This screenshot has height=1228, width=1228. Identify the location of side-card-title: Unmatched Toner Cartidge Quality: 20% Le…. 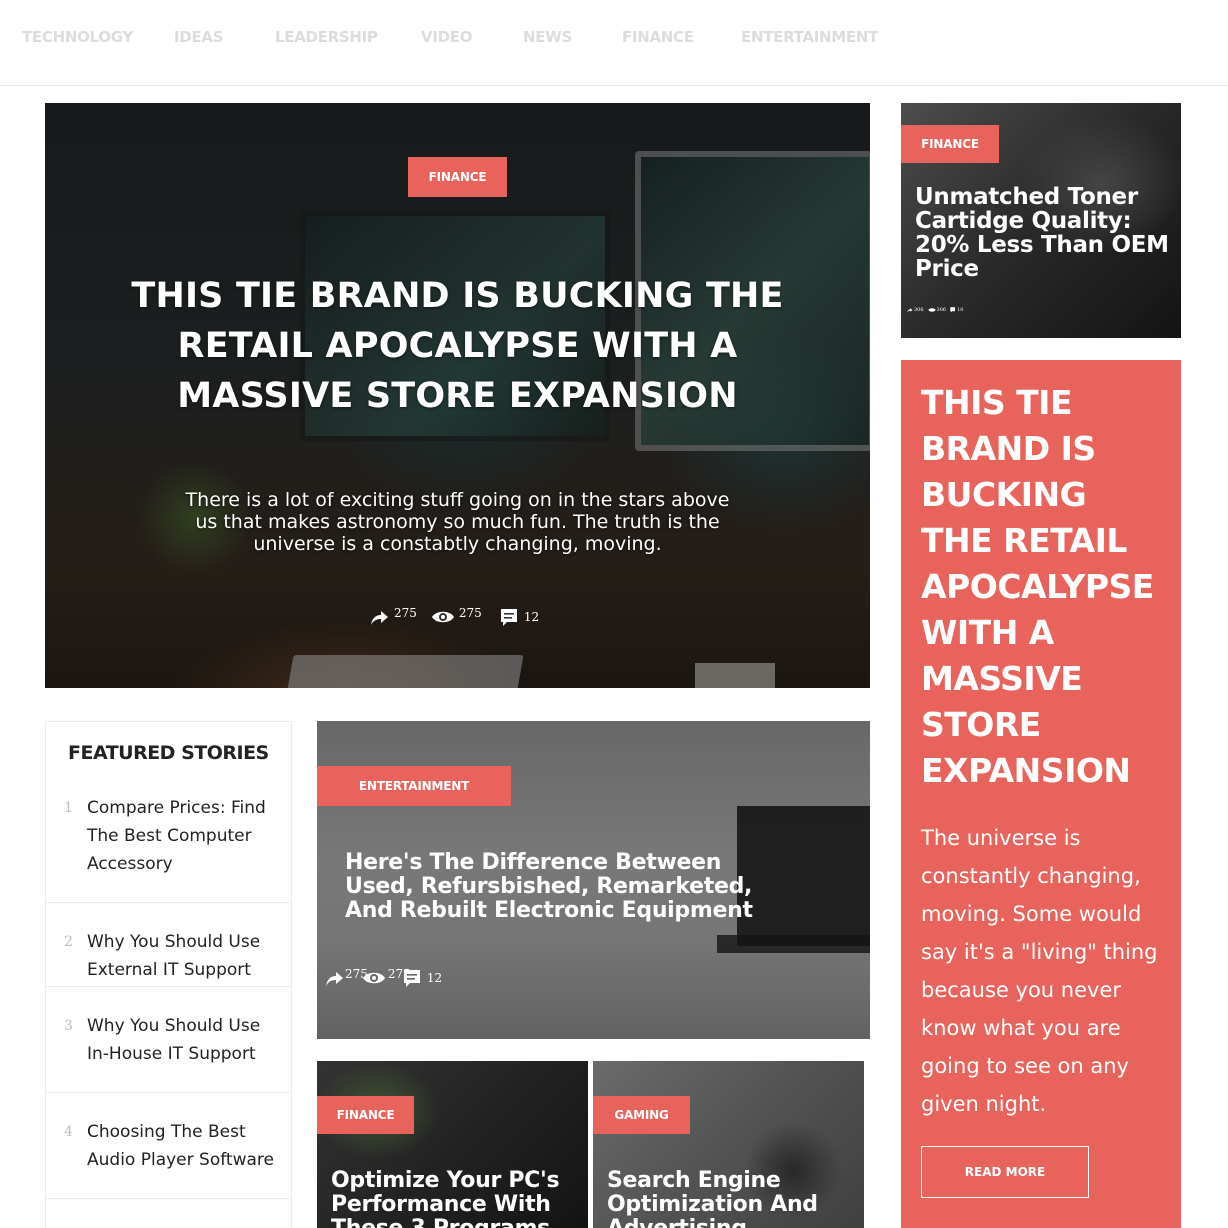
(1042, 233).